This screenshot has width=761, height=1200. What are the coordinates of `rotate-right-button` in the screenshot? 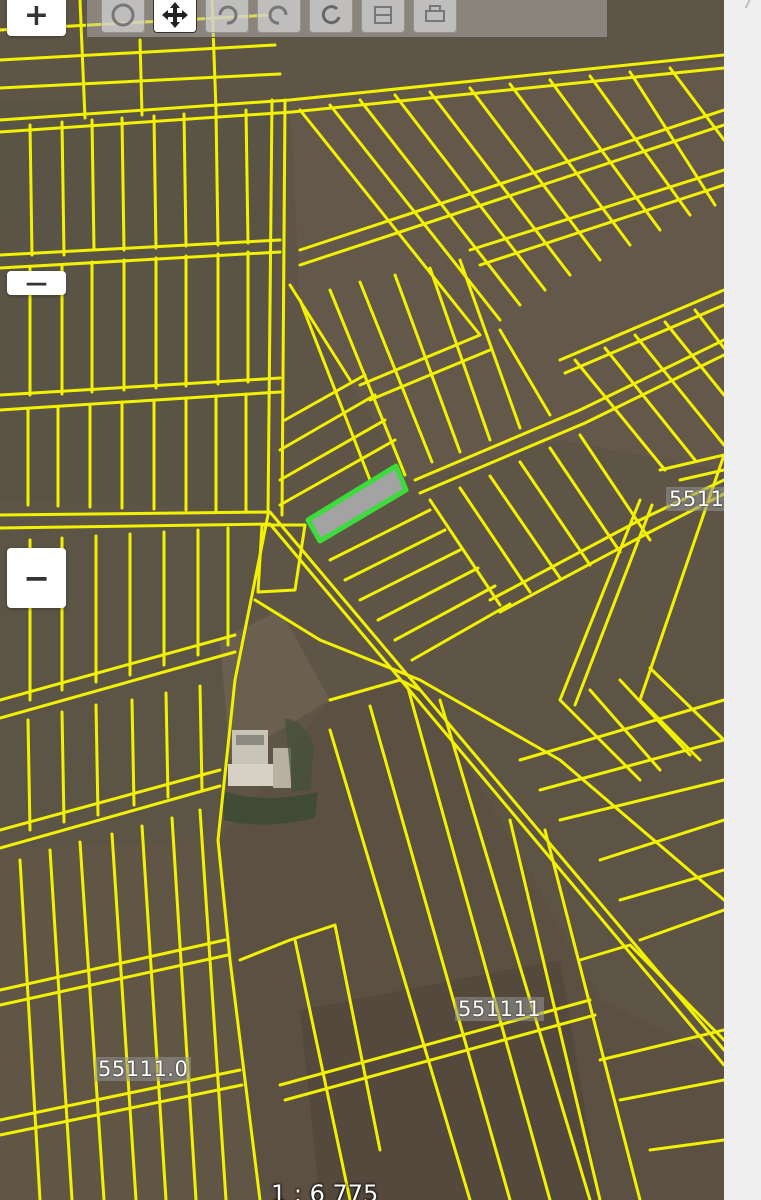 It's located at (279, 16).